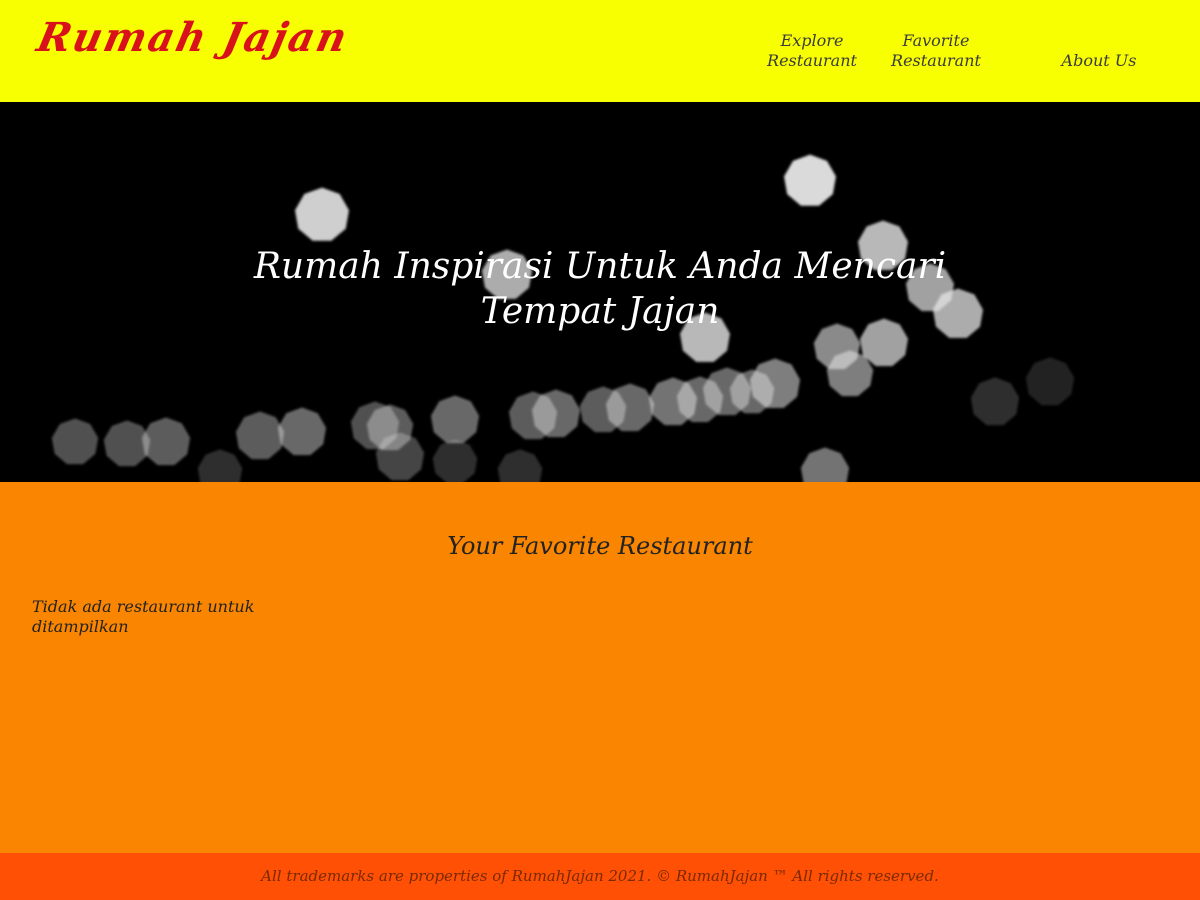 The image size is (1200, 900). What do you see at coordinates (812, 51) in the screenshot?
I see `nav-explore-restaurant: Explore Restaurant` at bounding box center [812, 51].